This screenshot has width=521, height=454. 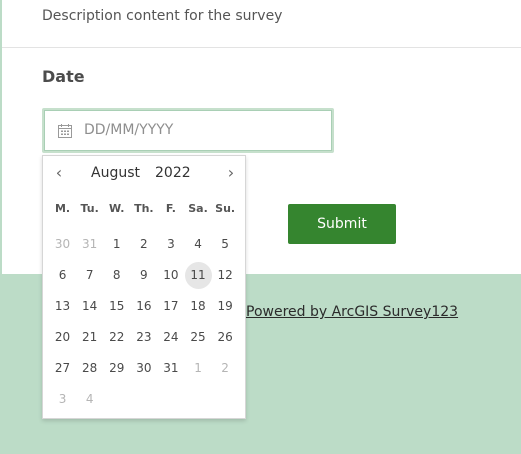 What do you see at coordinates (143, 275) in the screenshot?
I see `day-cell: 9` at bounding box center [143, 275].